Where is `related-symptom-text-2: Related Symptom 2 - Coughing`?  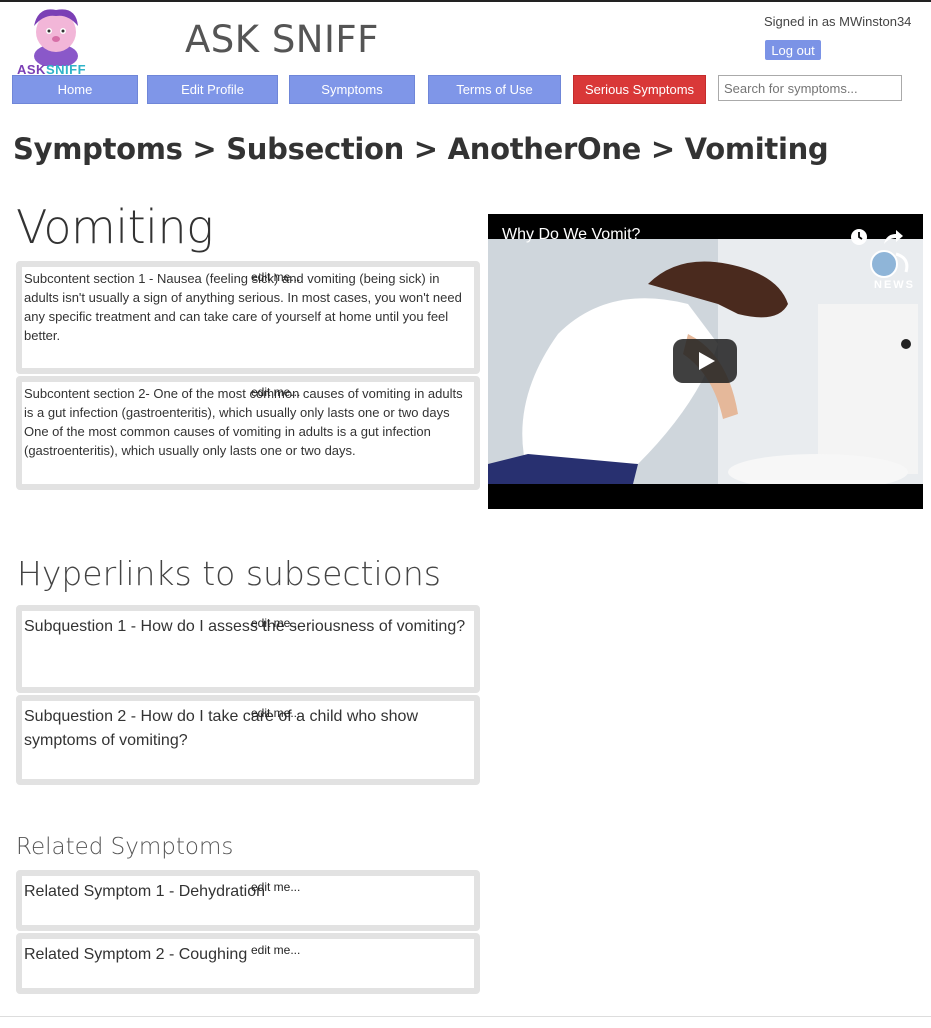 related-symptom-text-2: Related Symptom 2 - Coughing is located at coordinates (245, 955).